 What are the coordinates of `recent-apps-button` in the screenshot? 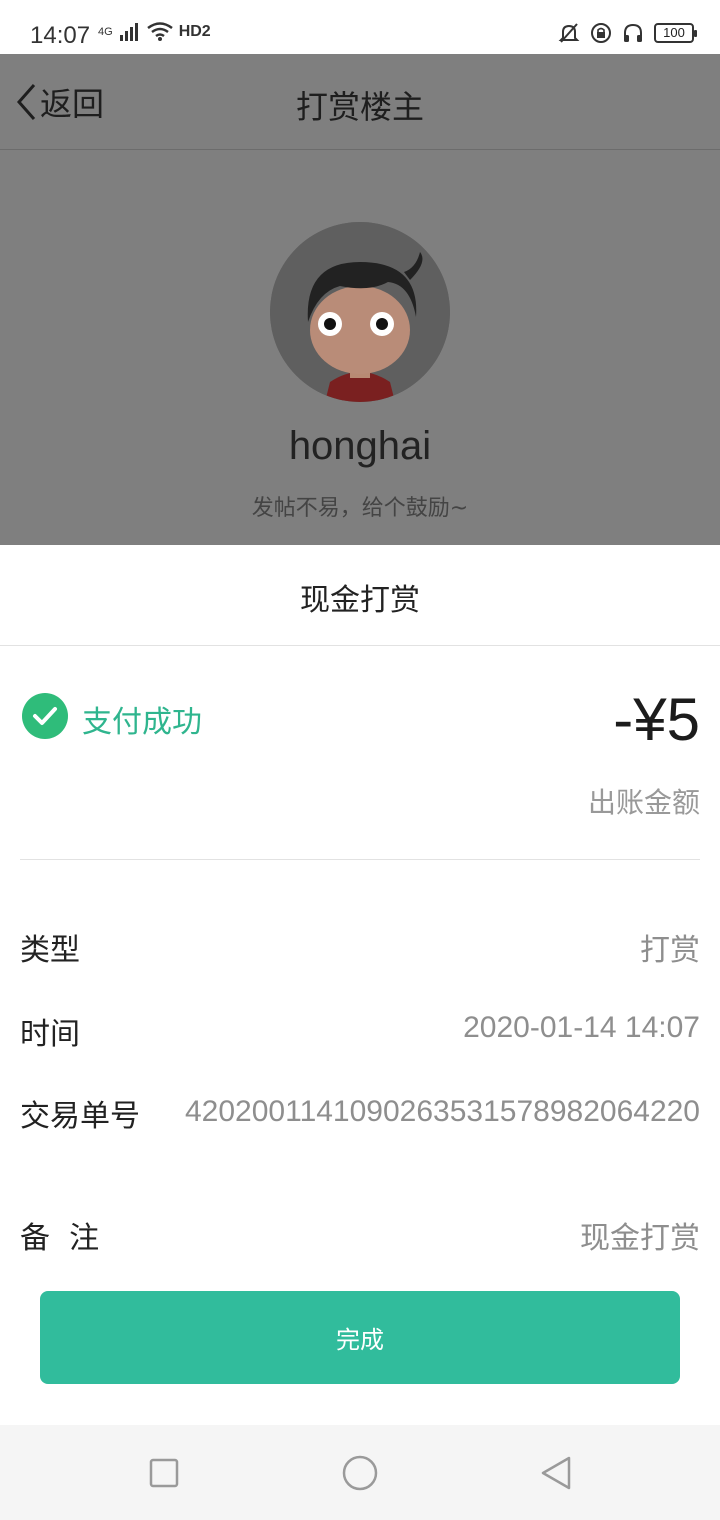 It's located at (164, 1473).